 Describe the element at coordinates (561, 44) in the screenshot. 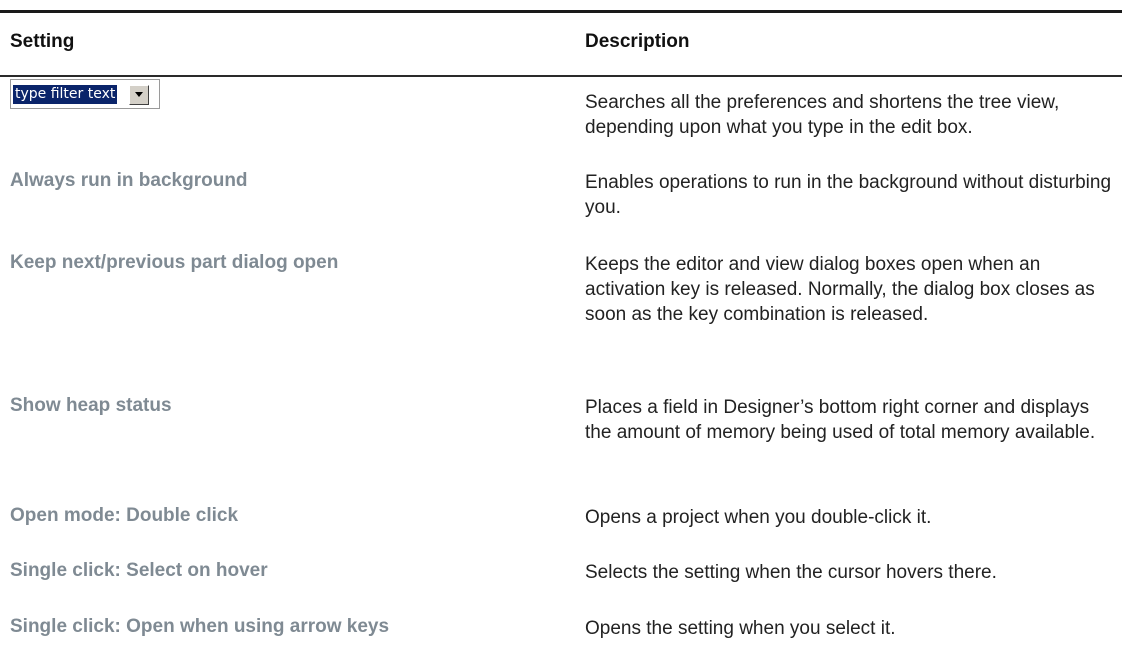

I see `table-header: Setting Description` at that location.